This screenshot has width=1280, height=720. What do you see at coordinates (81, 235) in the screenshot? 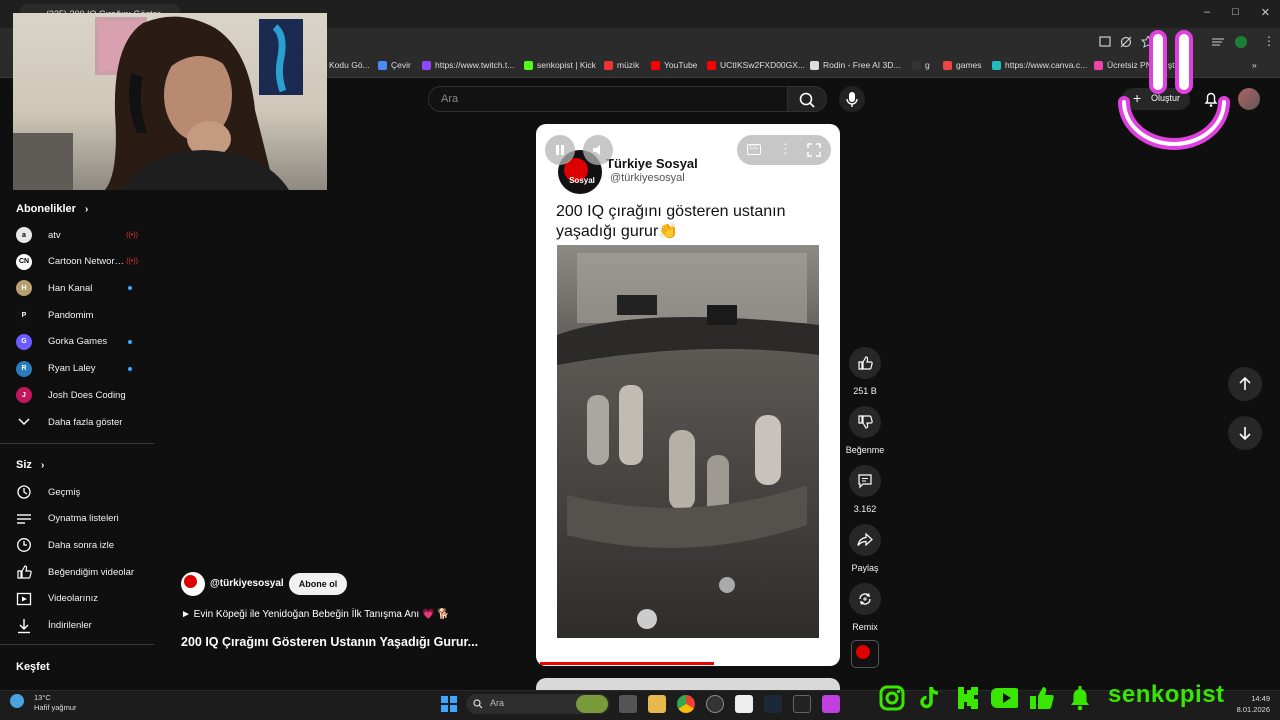
I see `sidebar-subscription-item: a atv ((•))` at bounding box center [81, 235].